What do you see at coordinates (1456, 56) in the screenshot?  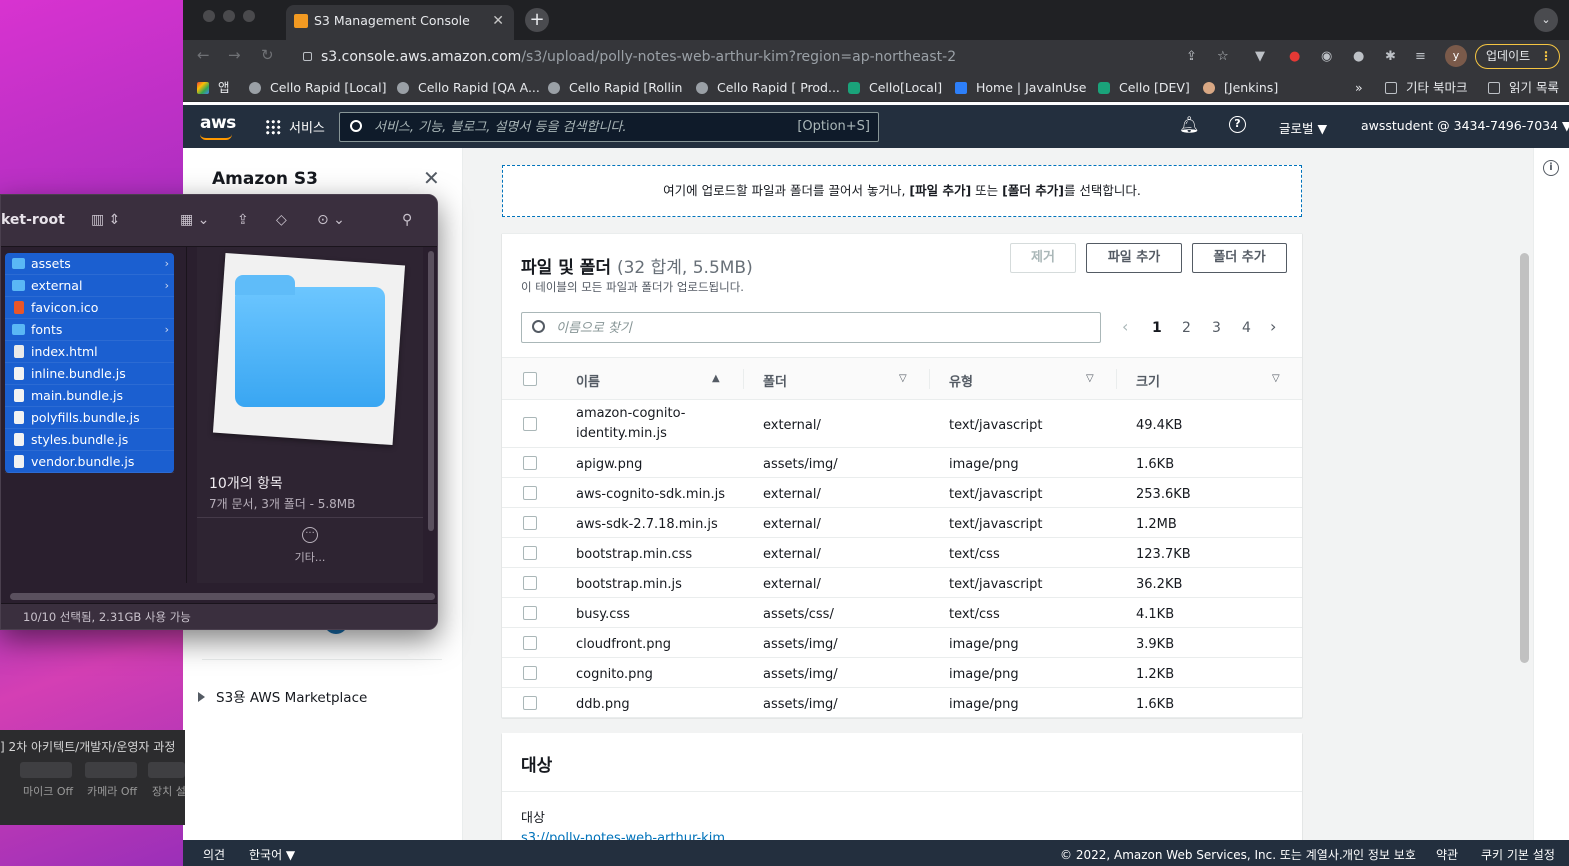 I see `profile-avatar: y` at bounding box center [1456, 56].